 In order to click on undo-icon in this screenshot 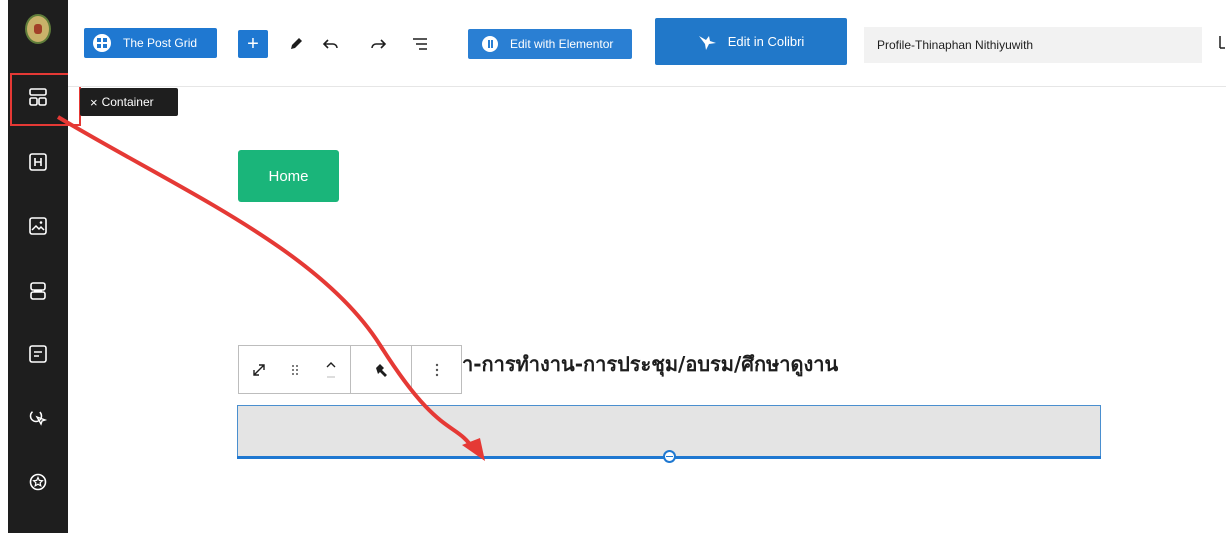, I will do `click(330, 44)`.